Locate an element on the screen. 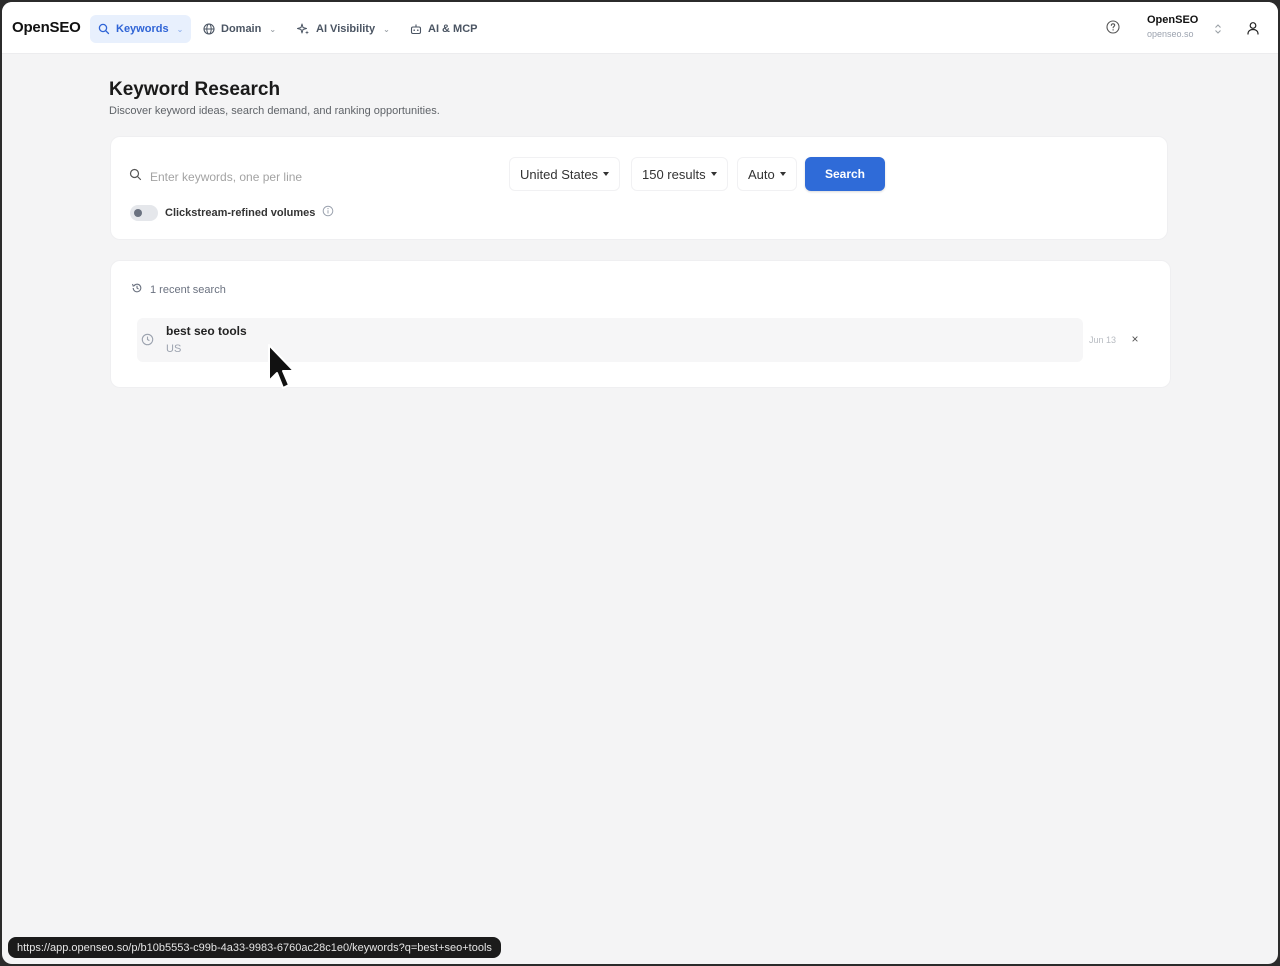  nav-keywords: Keywords ⌄ is located at coordinates (141, 29).